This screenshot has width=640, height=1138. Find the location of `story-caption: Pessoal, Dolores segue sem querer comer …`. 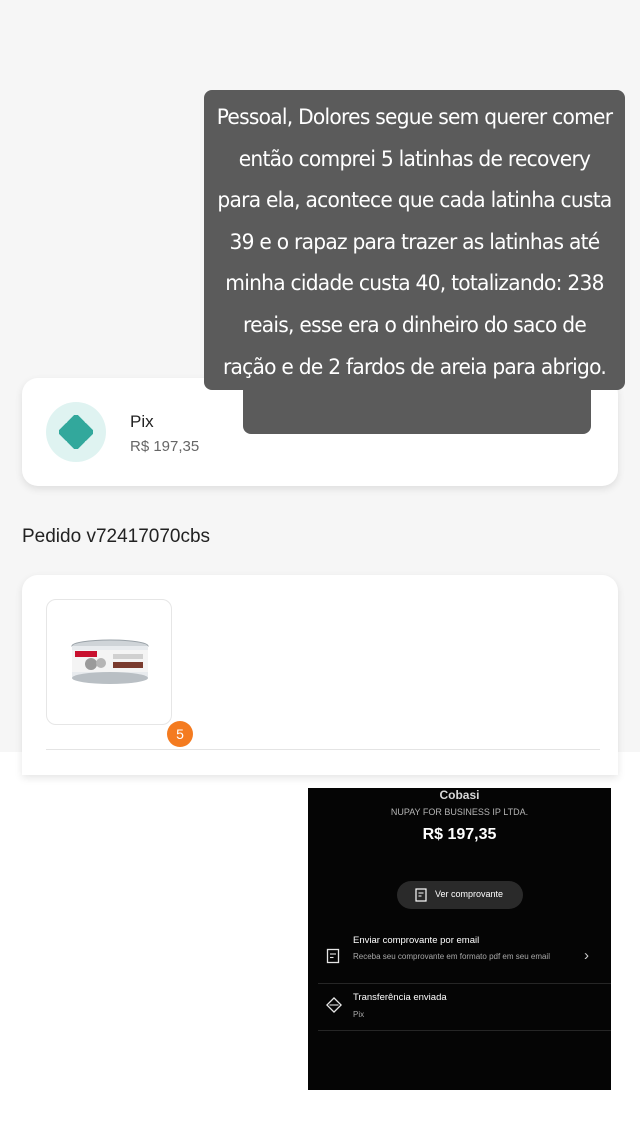

story-caption: Pessoal, Dolores segue sem querer comer … is located at coordinates (414, 242).